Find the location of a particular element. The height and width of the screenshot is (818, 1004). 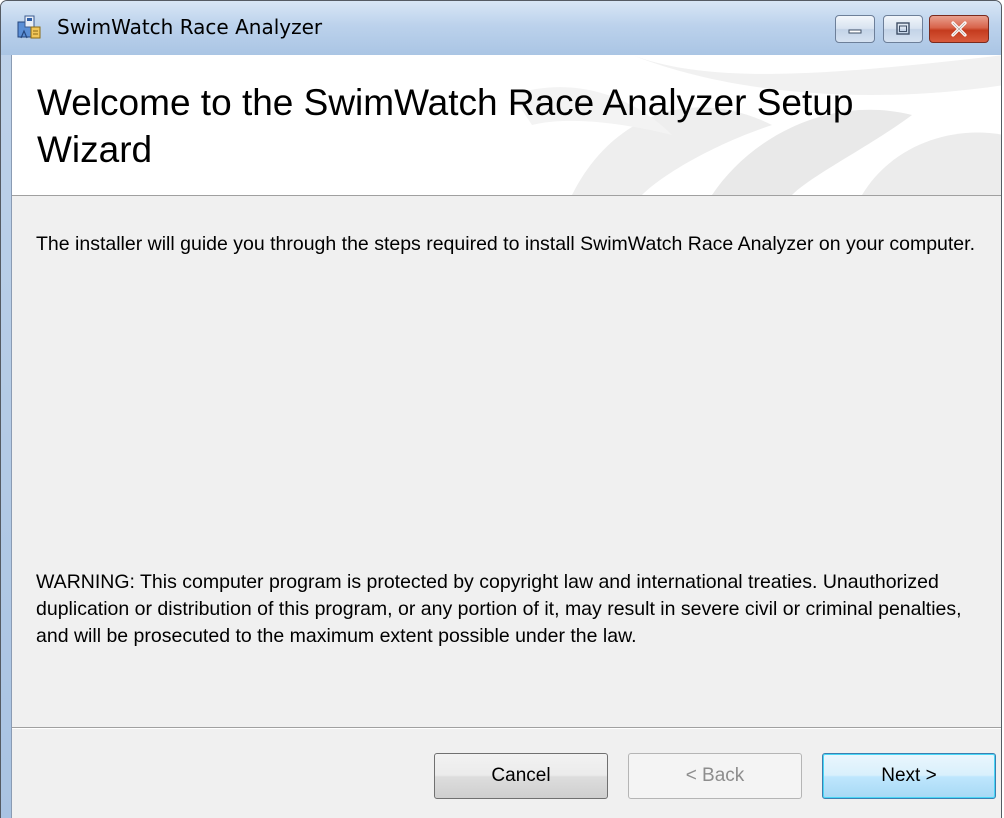

cancel-button: Cancel is located at coordinates (521, 776).